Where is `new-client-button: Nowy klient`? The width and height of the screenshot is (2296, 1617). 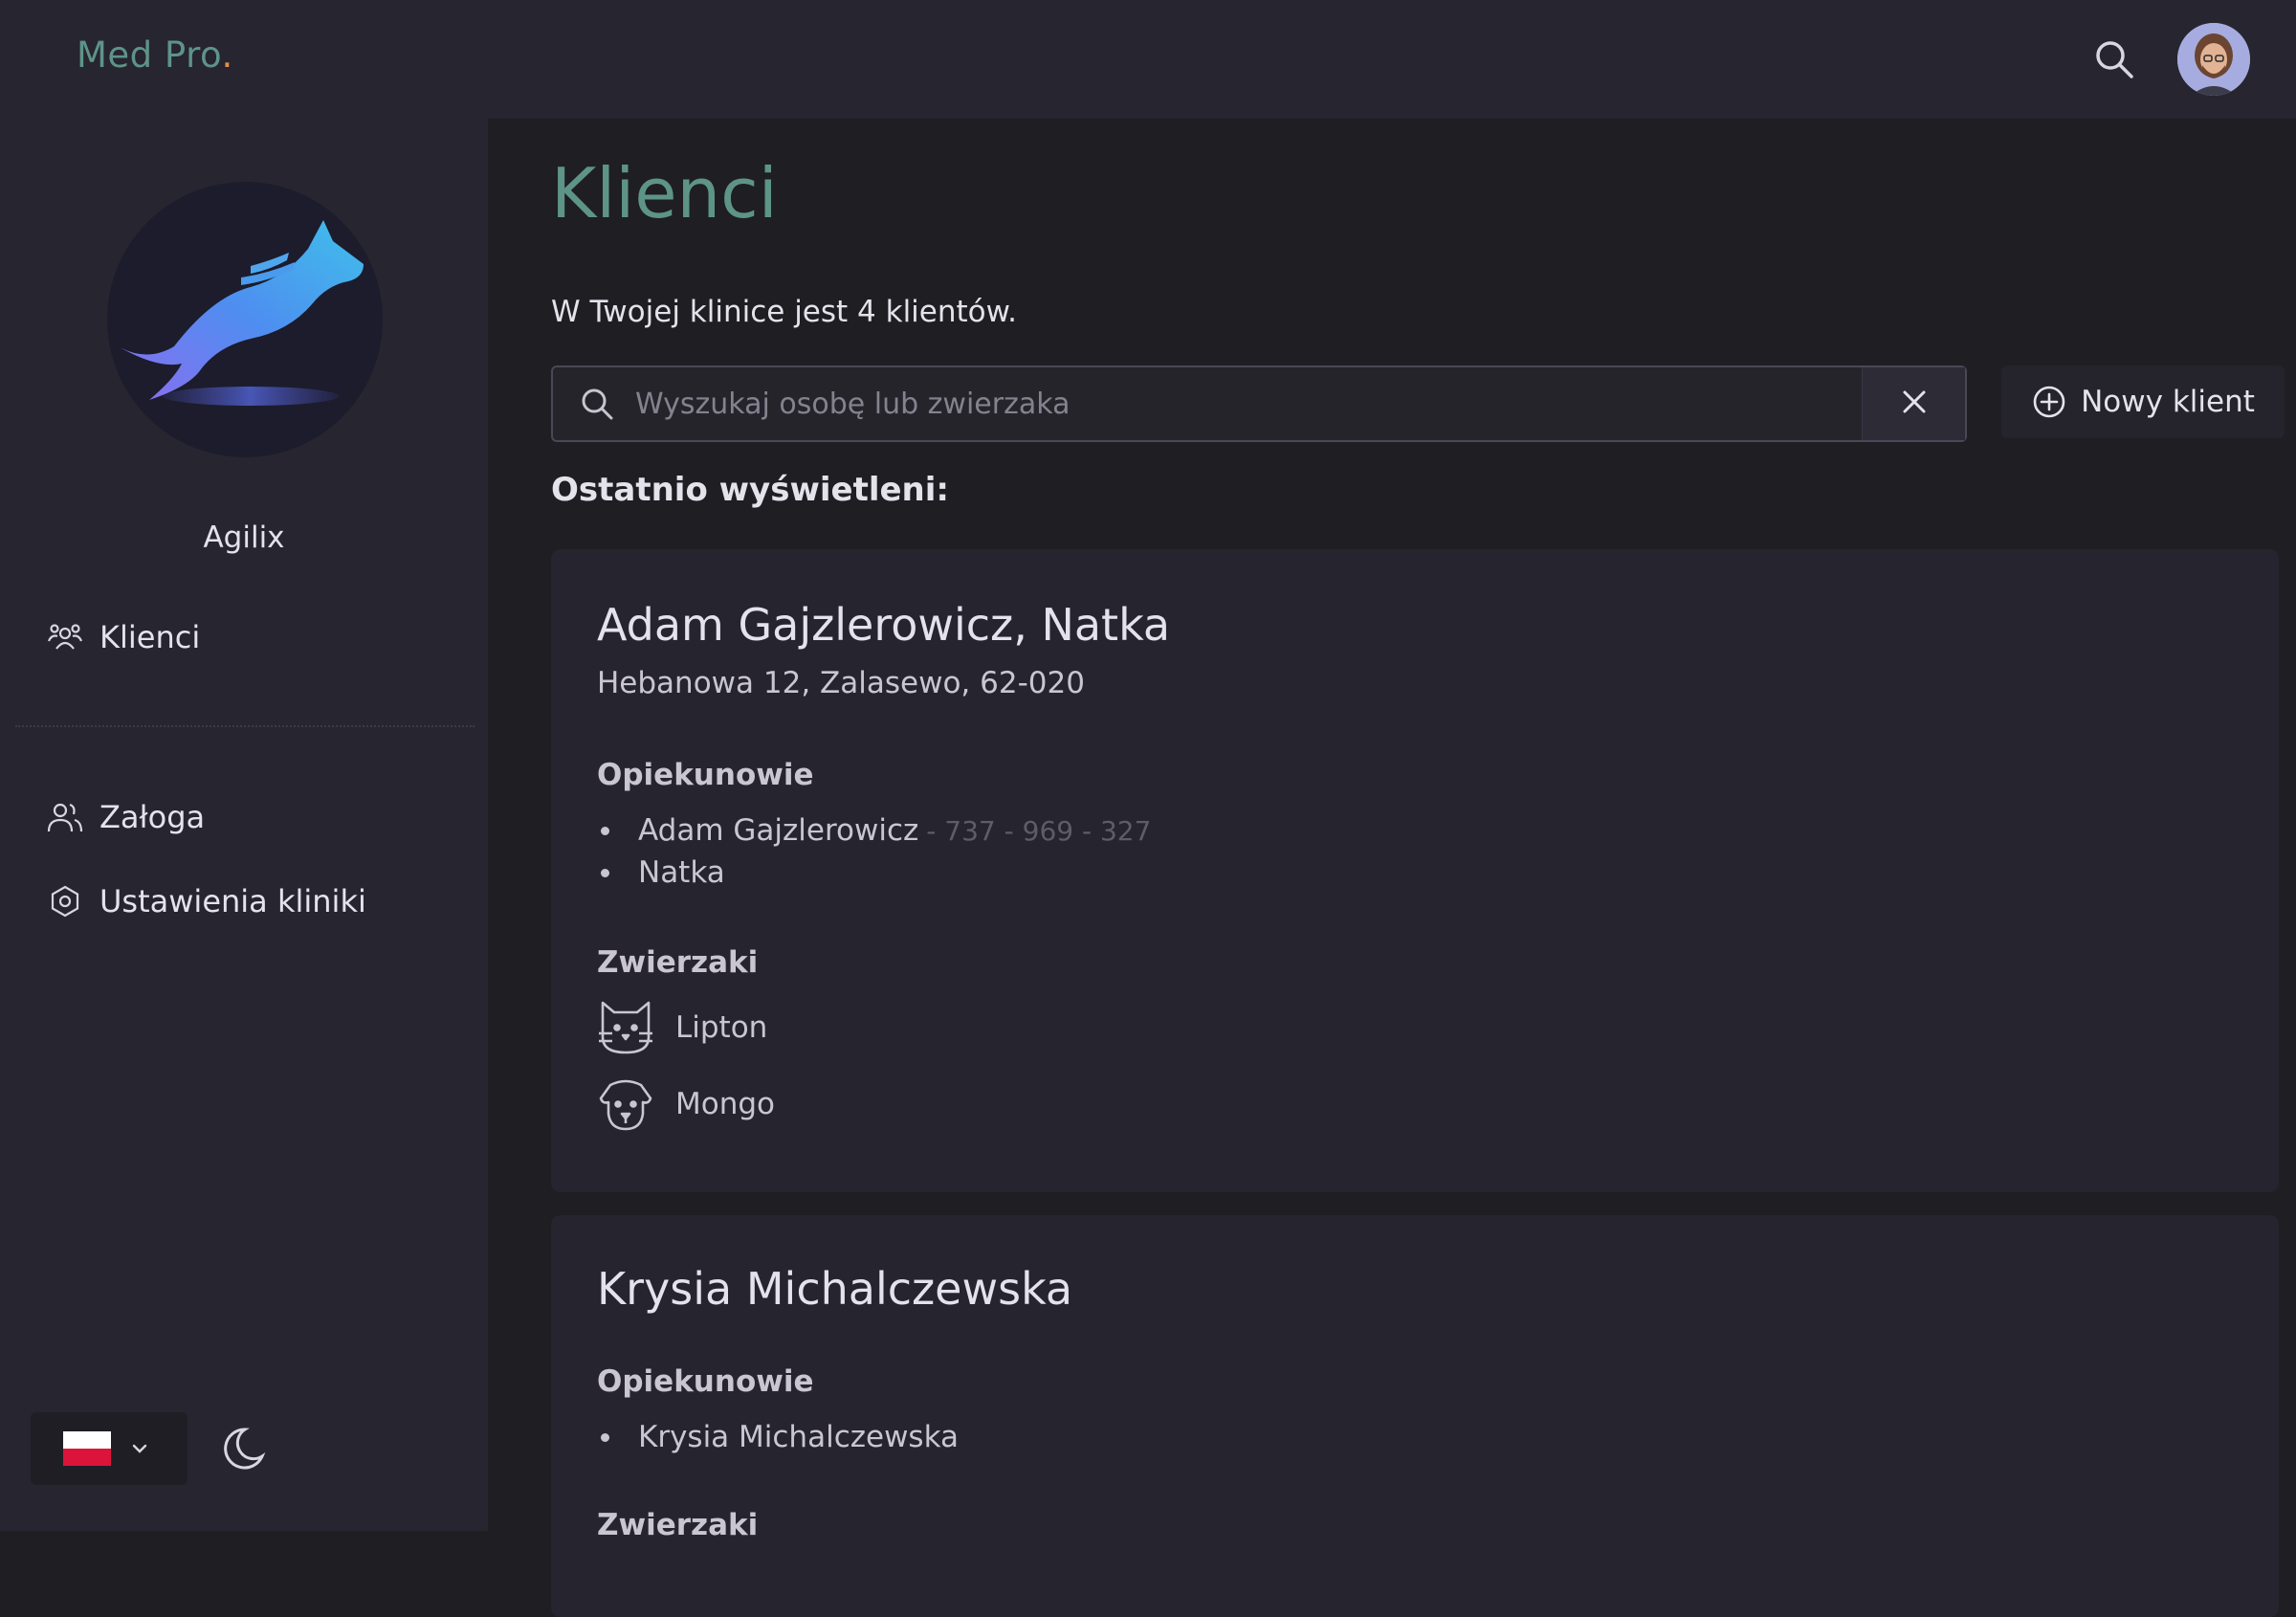 new-client-button: Nowy klient is located at coordinates (2143, 401).